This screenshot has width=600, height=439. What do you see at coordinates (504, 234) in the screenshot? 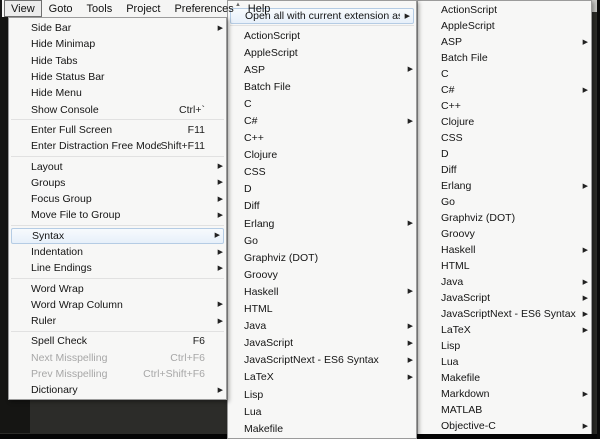
I see `open-as-menu-item-groovy: Groovy` at bounding box center [504, 234].